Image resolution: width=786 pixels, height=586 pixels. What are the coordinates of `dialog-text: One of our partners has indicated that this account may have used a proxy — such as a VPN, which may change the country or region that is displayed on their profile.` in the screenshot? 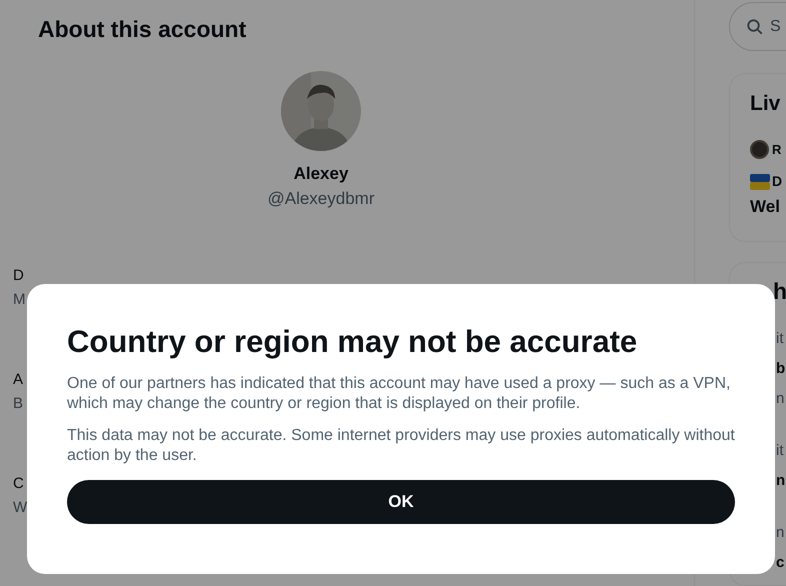 It's located at (399, 394).